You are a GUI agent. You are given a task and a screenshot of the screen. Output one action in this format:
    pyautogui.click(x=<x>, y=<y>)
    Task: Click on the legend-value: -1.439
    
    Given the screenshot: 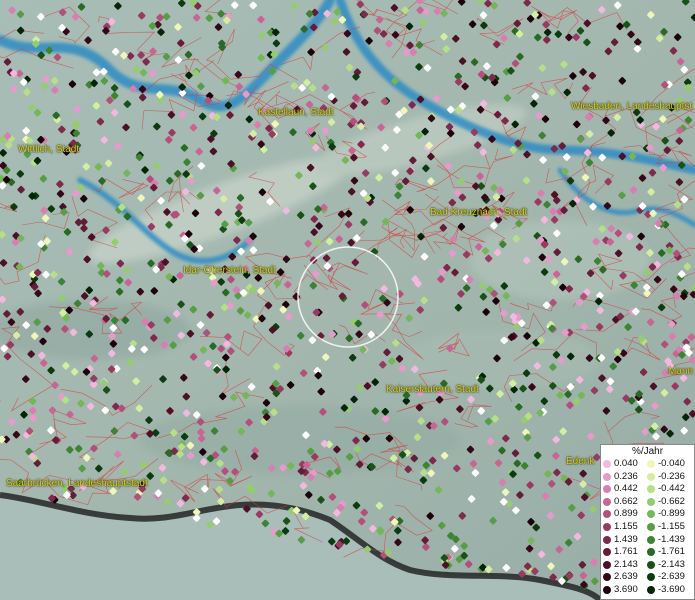 What is the action you would take?
    pyautogui.click(x=671, y=539)
    